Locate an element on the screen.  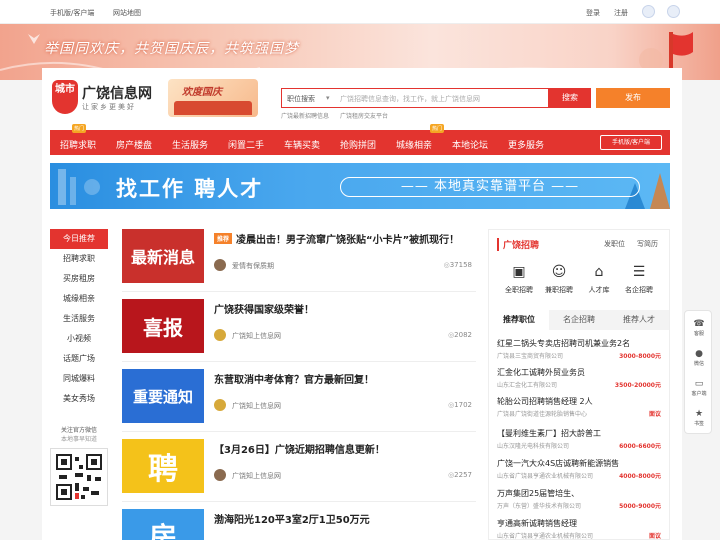
tab-recommended: 推荐职位 is located at coordinates (519, 320).